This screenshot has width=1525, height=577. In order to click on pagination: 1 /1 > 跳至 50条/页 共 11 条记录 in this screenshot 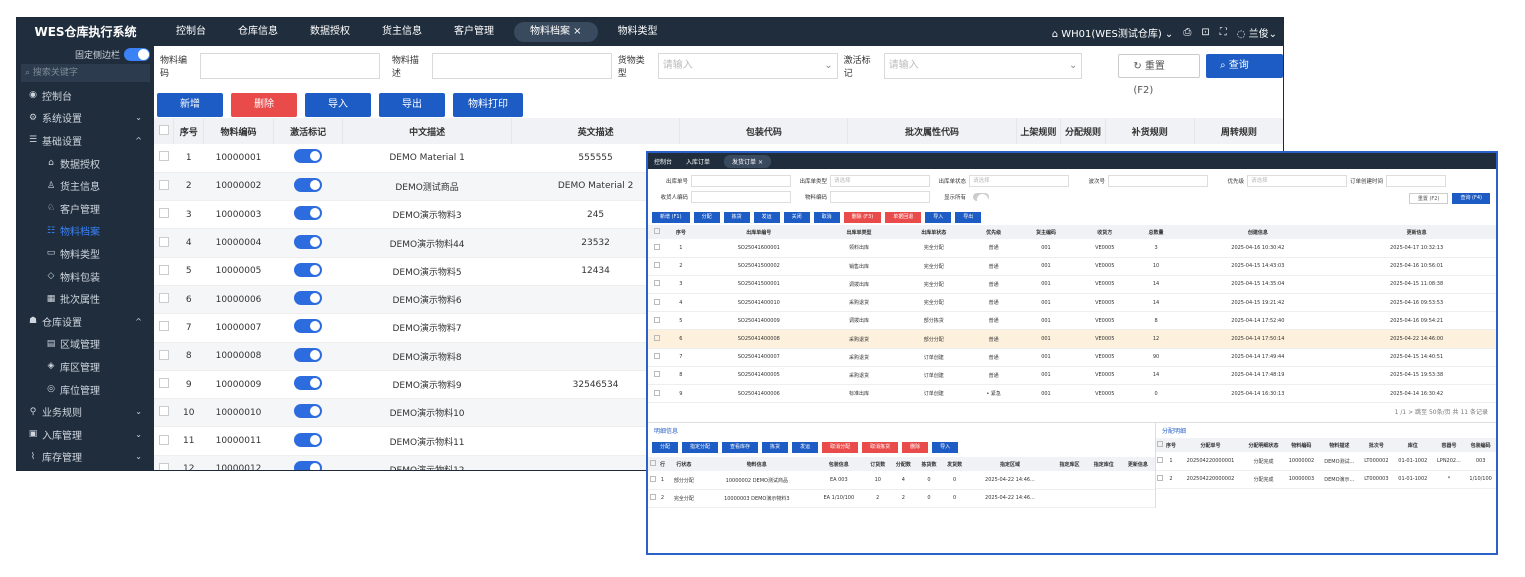, I will do `click(1072, 411)`.